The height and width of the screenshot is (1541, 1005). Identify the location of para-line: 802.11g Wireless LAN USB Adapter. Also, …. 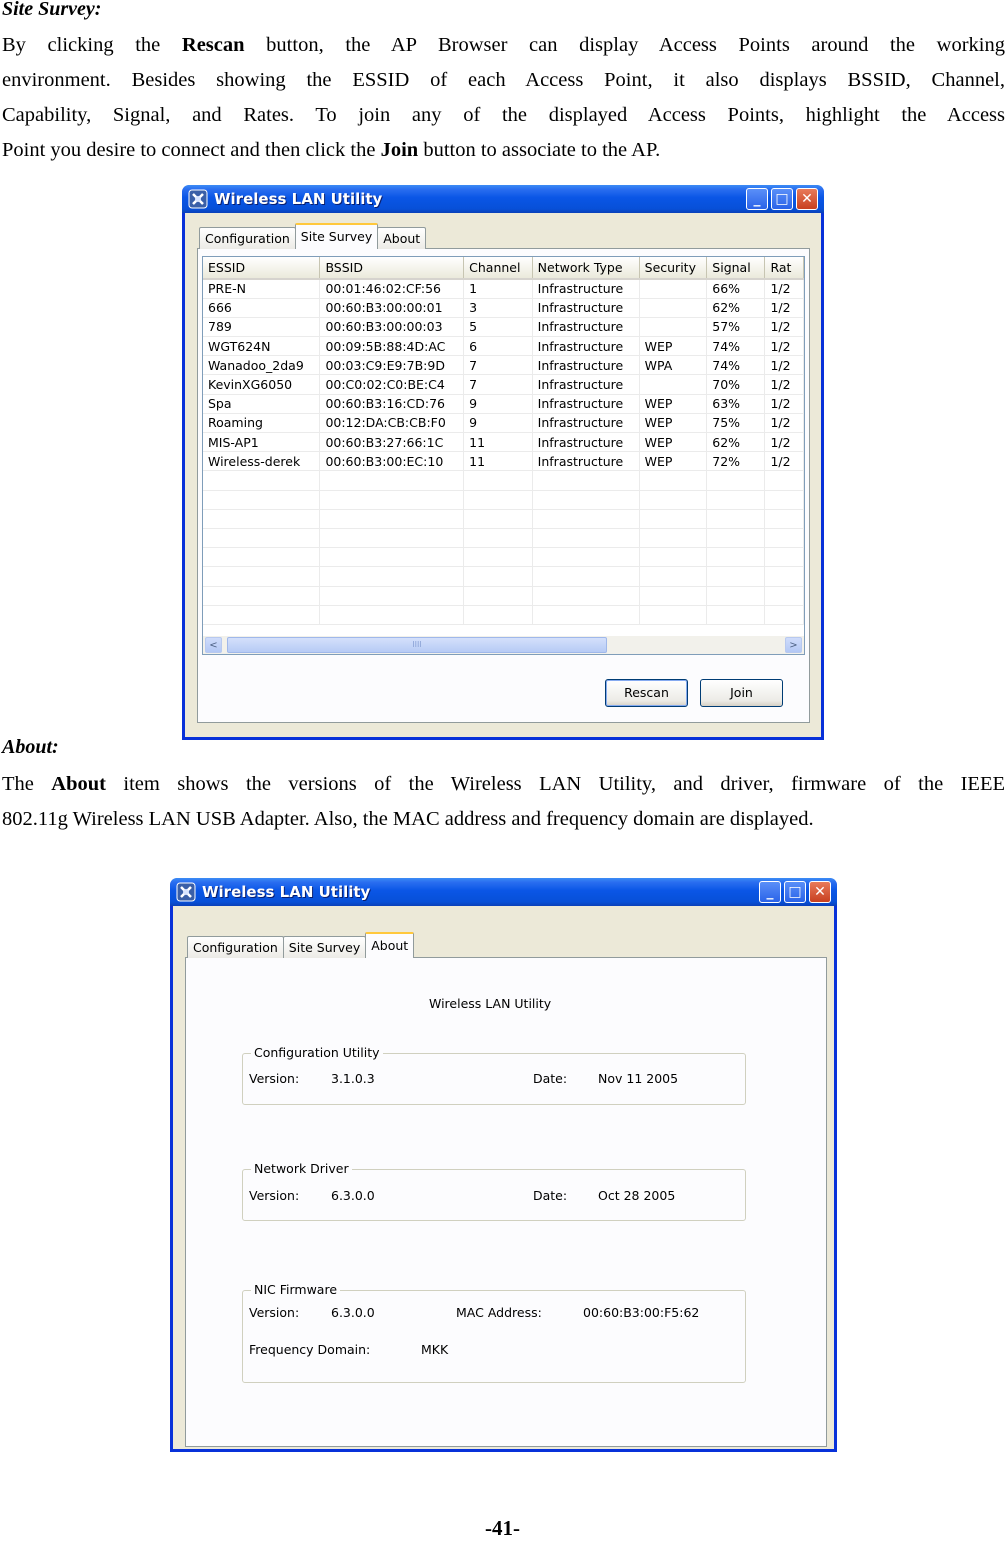
(408, 819).